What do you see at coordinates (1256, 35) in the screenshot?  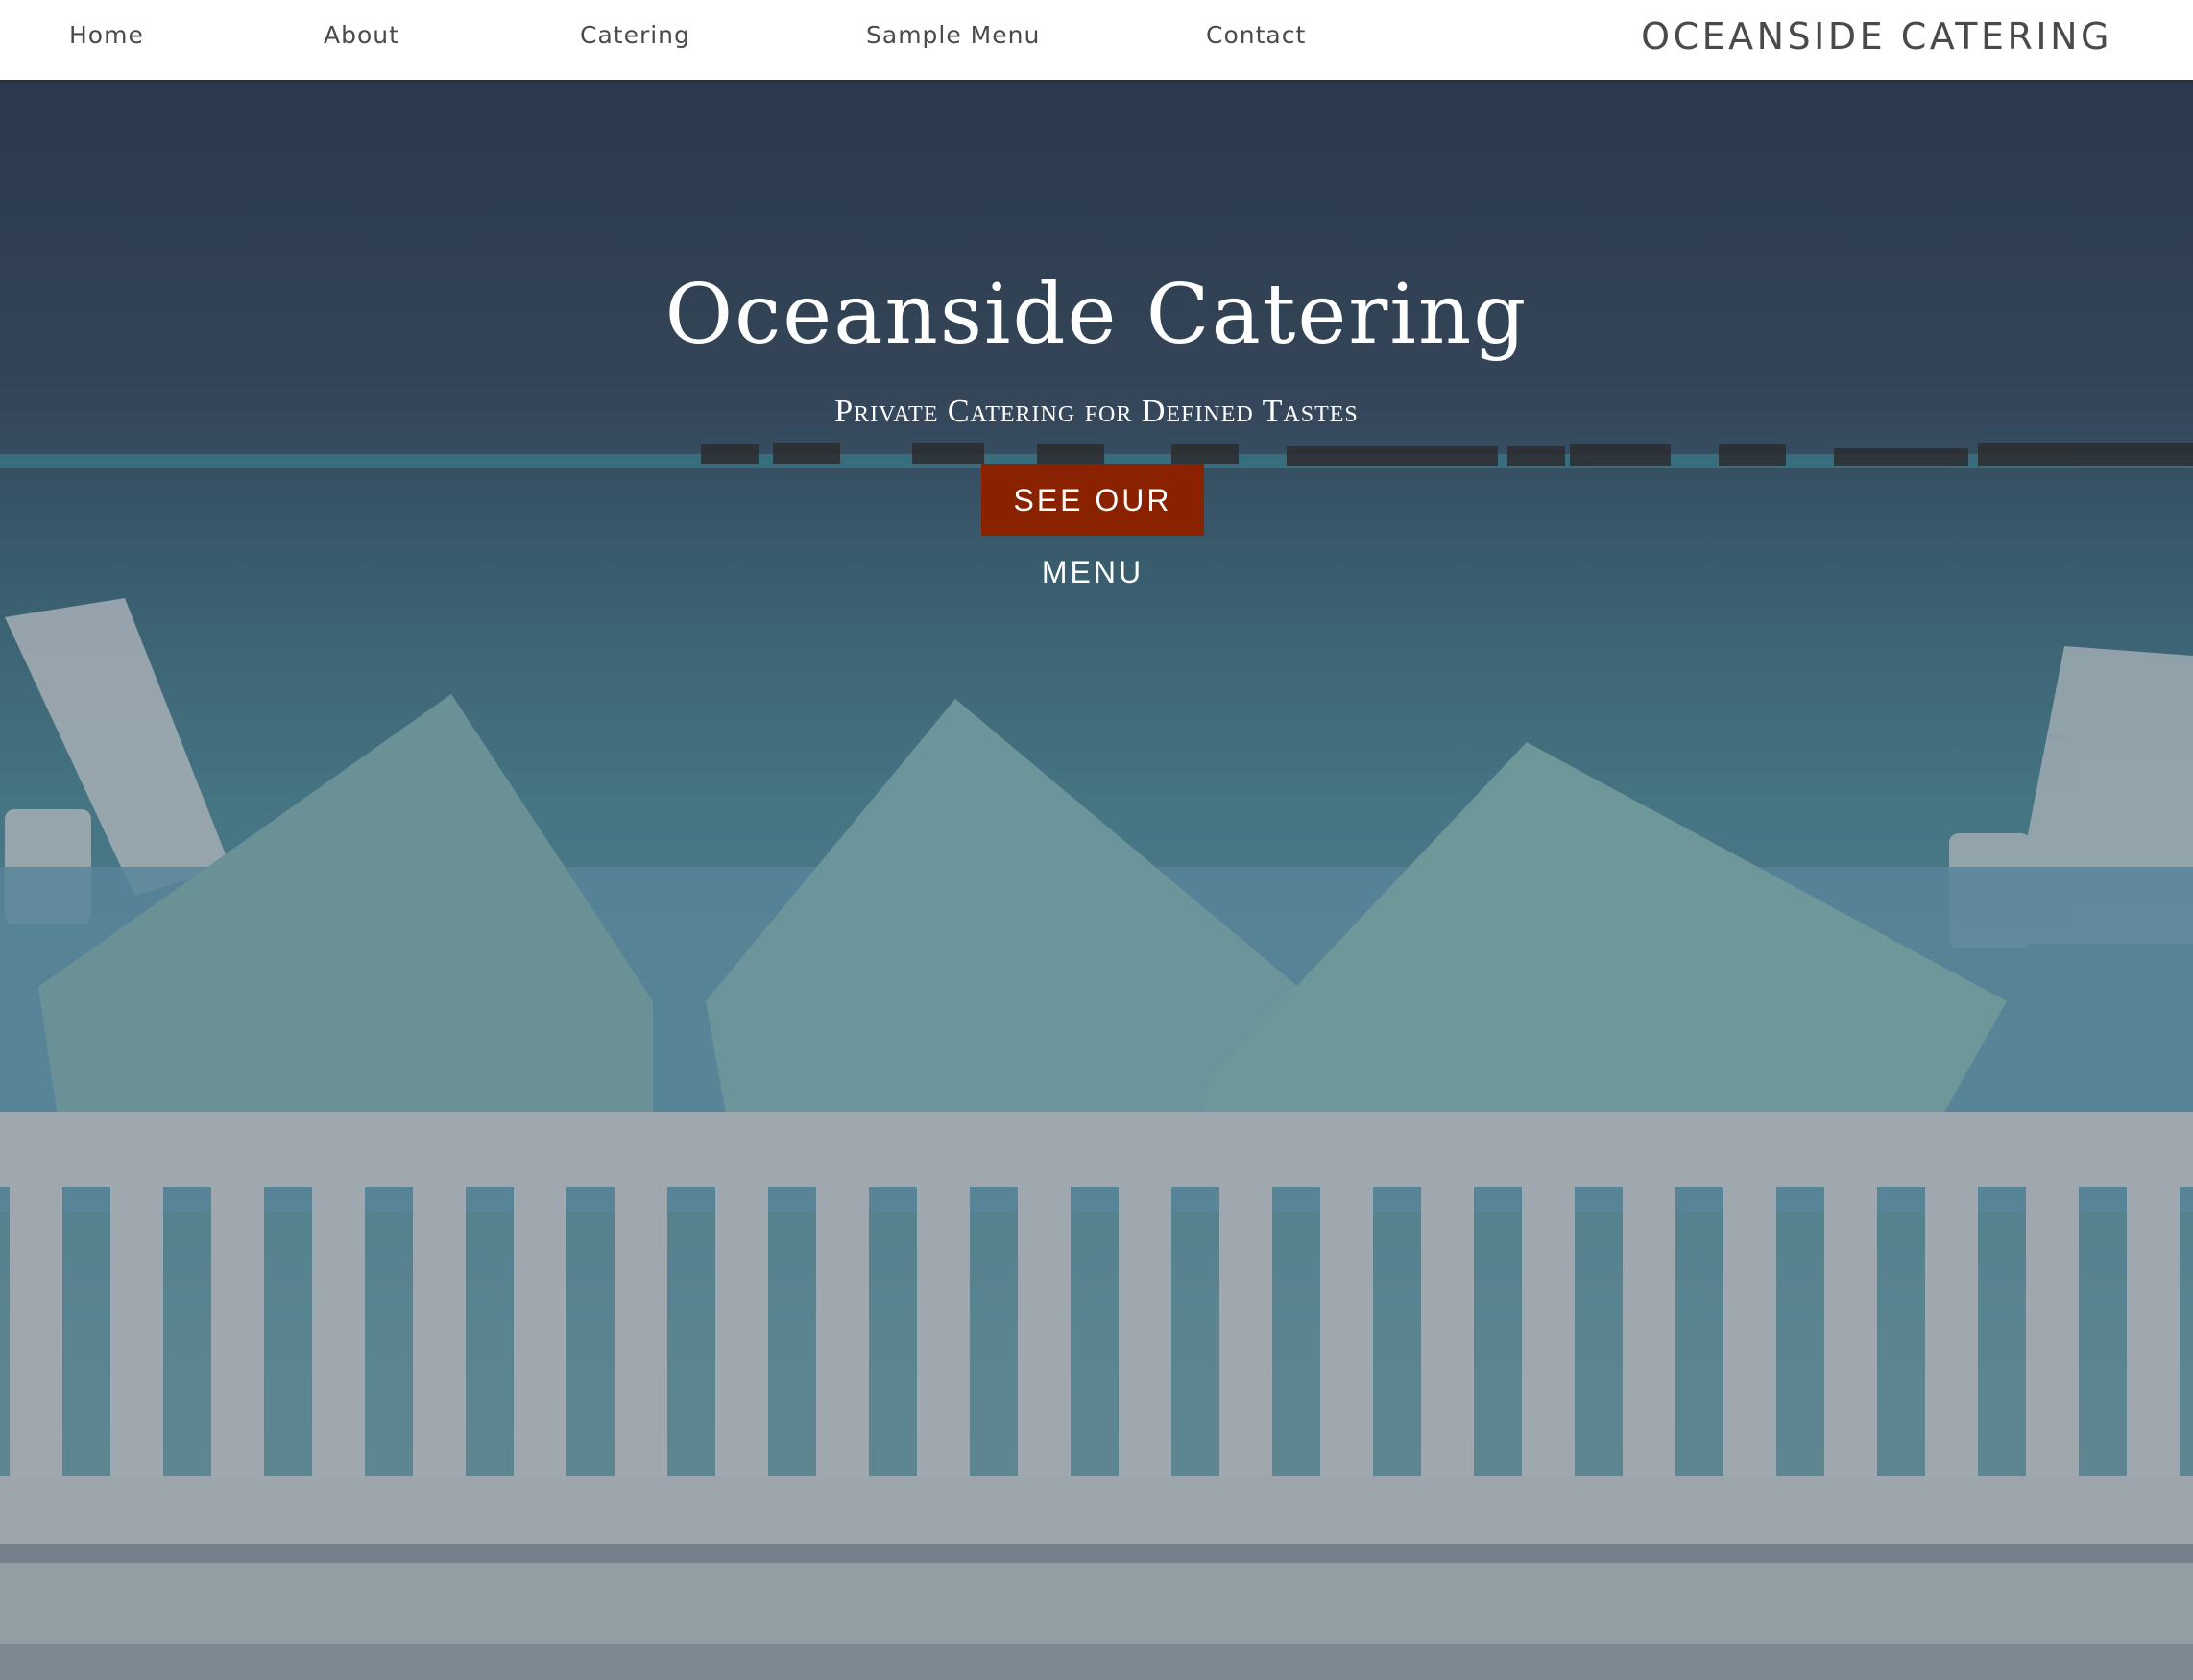 I see `nav-contact-link: Contact` at bounding box center [1256, 35].